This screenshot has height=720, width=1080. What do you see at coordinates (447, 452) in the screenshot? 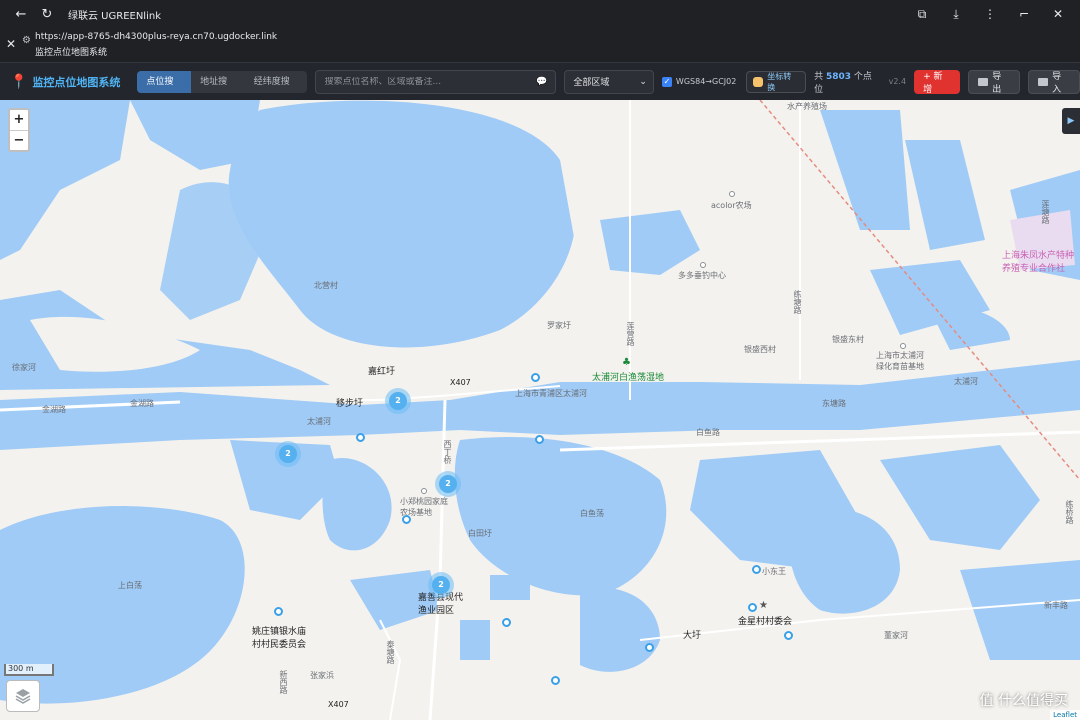
I see `label-xidingqiao: 西丁桥` at bounding box center [447, 452].